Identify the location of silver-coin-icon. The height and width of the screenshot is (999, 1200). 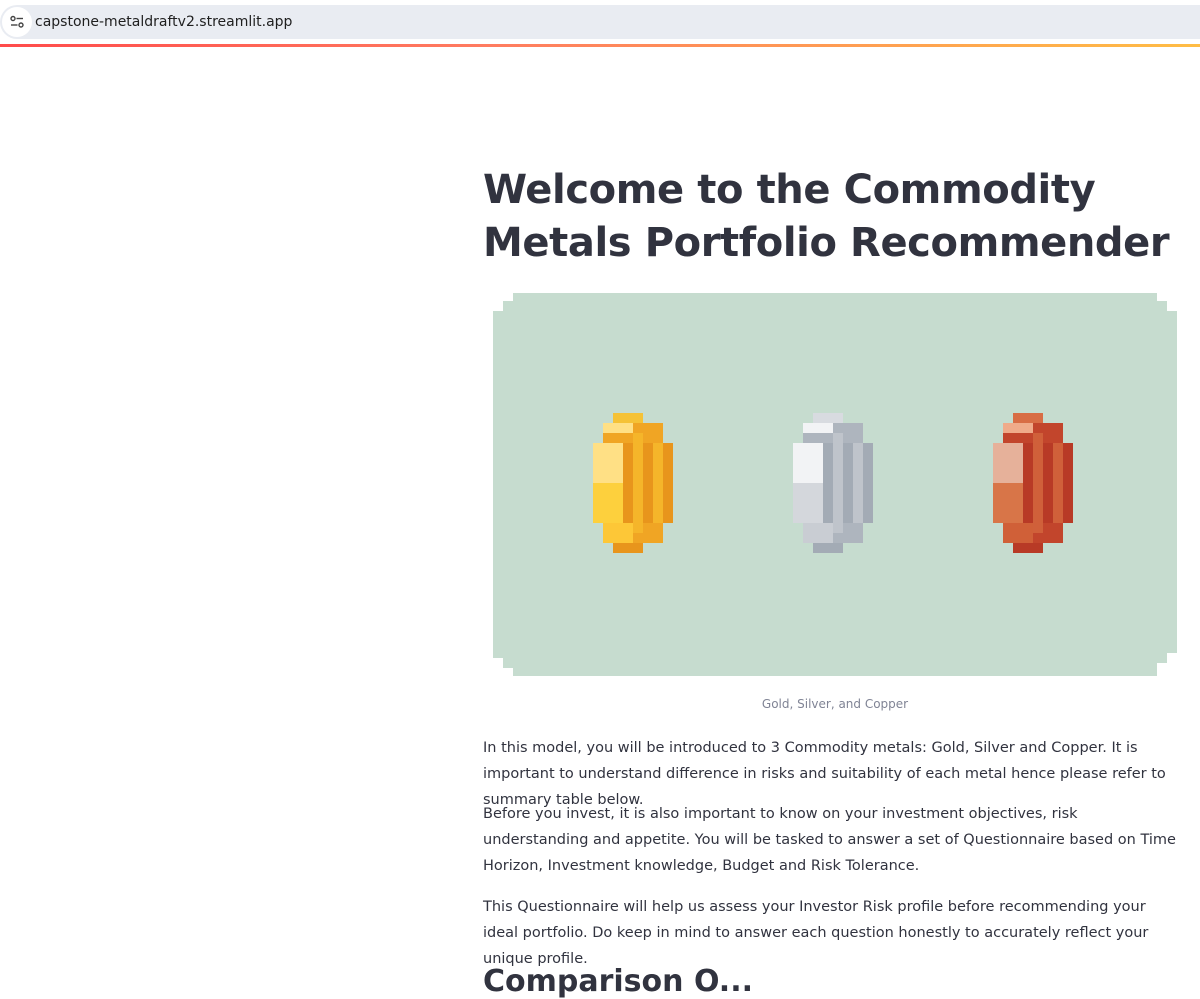
(833, 483).